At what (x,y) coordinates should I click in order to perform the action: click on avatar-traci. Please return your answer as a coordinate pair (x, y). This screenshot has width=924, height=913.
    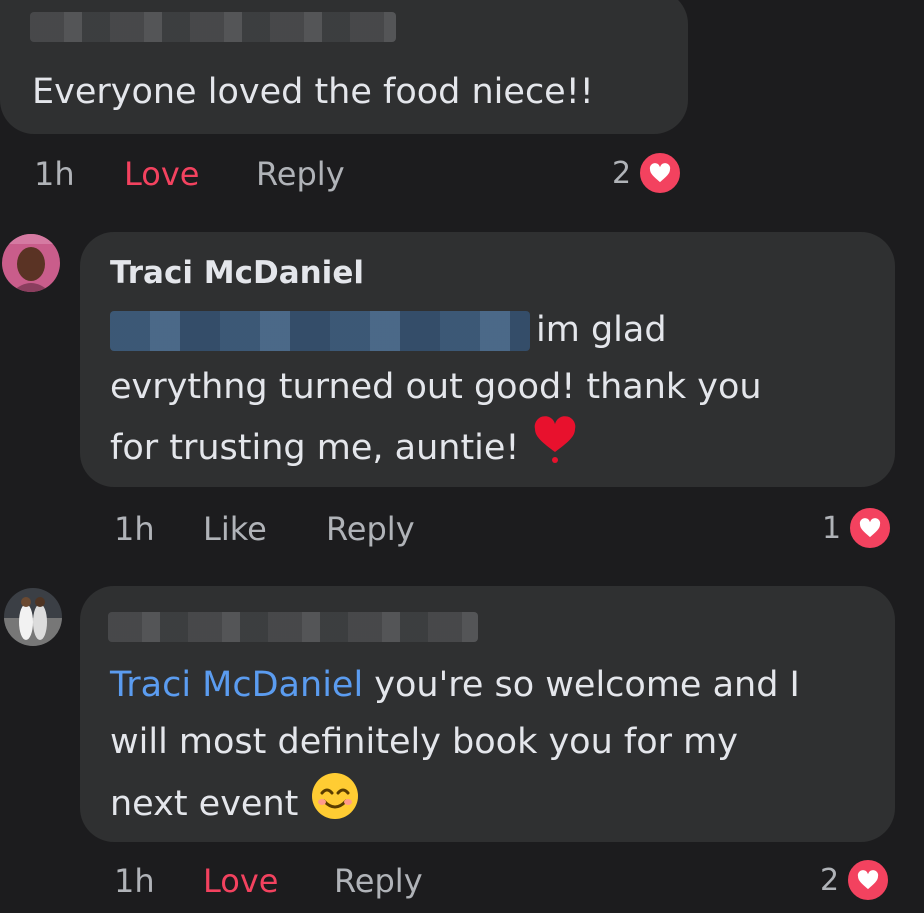
    Looking at the image, I should click on (31, 263).